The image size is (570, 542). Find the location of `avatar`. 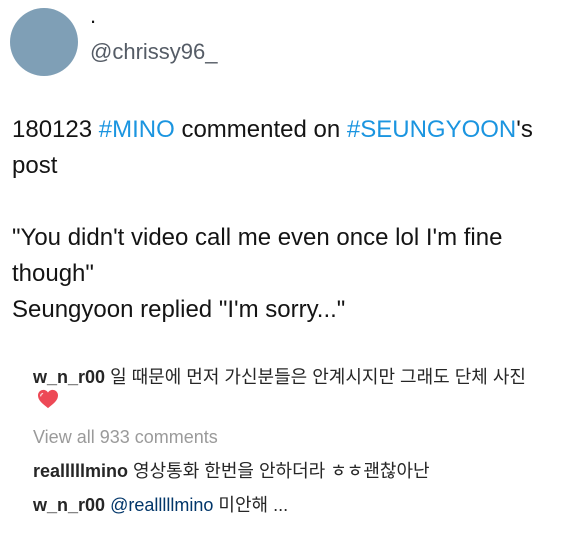

avatar is located at coordinates (44, 42).